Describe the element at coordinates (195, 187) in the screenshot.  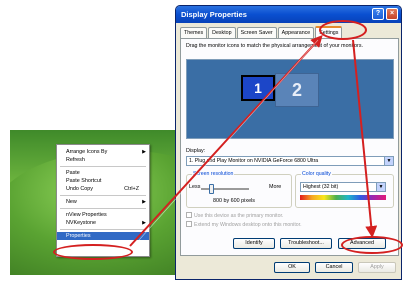
I see `resolution-less-label: Less` at that location.